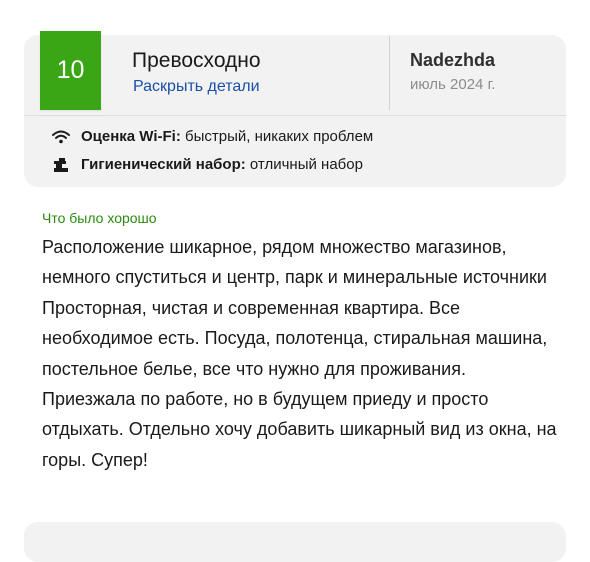  I want to click on good-section-label: Что было хорошо, so click(99, 218).